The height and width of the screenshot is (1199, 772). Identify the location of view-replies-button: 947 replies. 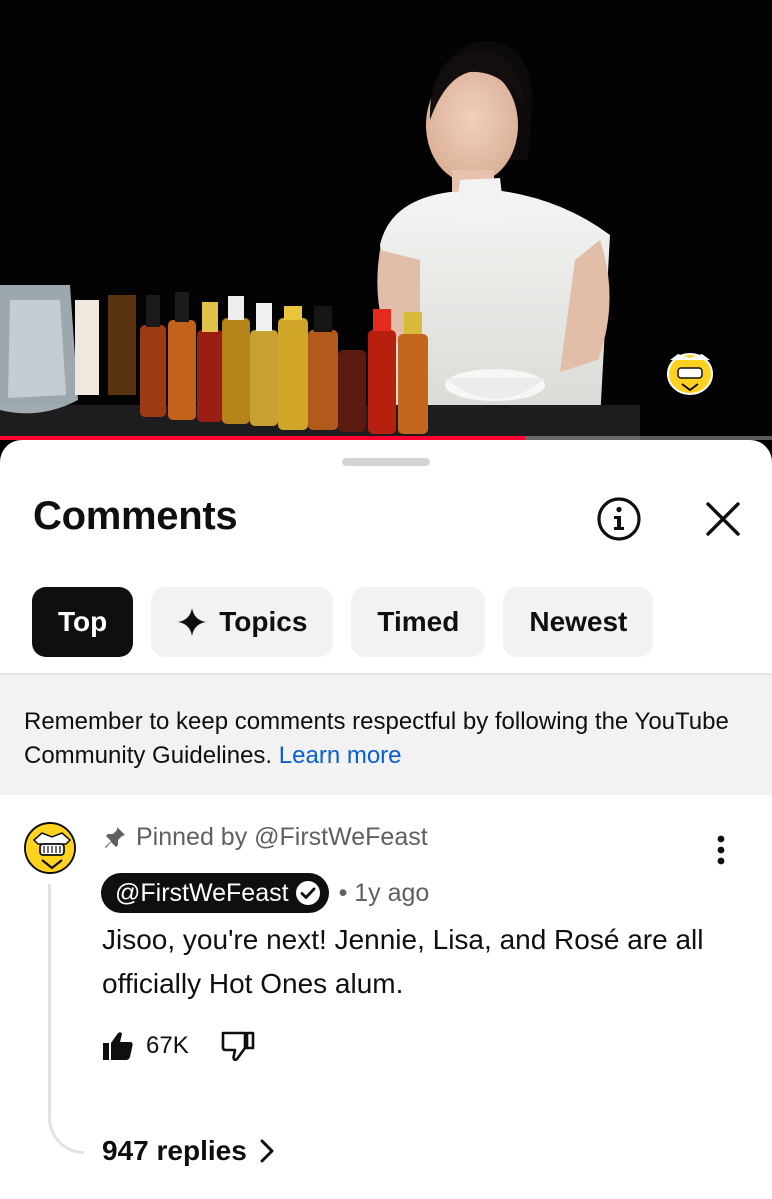
(188, 1151).